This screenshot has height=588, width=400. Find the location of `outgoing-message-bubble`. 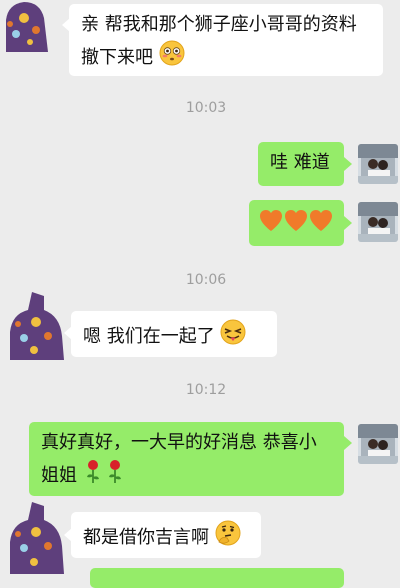

outgoing-message-bubble is located at coordinates (296, 223).